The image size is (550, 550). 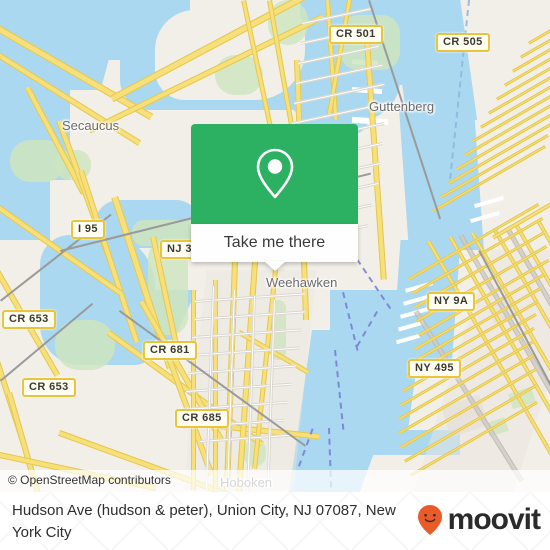 I want to click on map-shield-cr-653-lower: CR 653, so click(x=49, y=387).